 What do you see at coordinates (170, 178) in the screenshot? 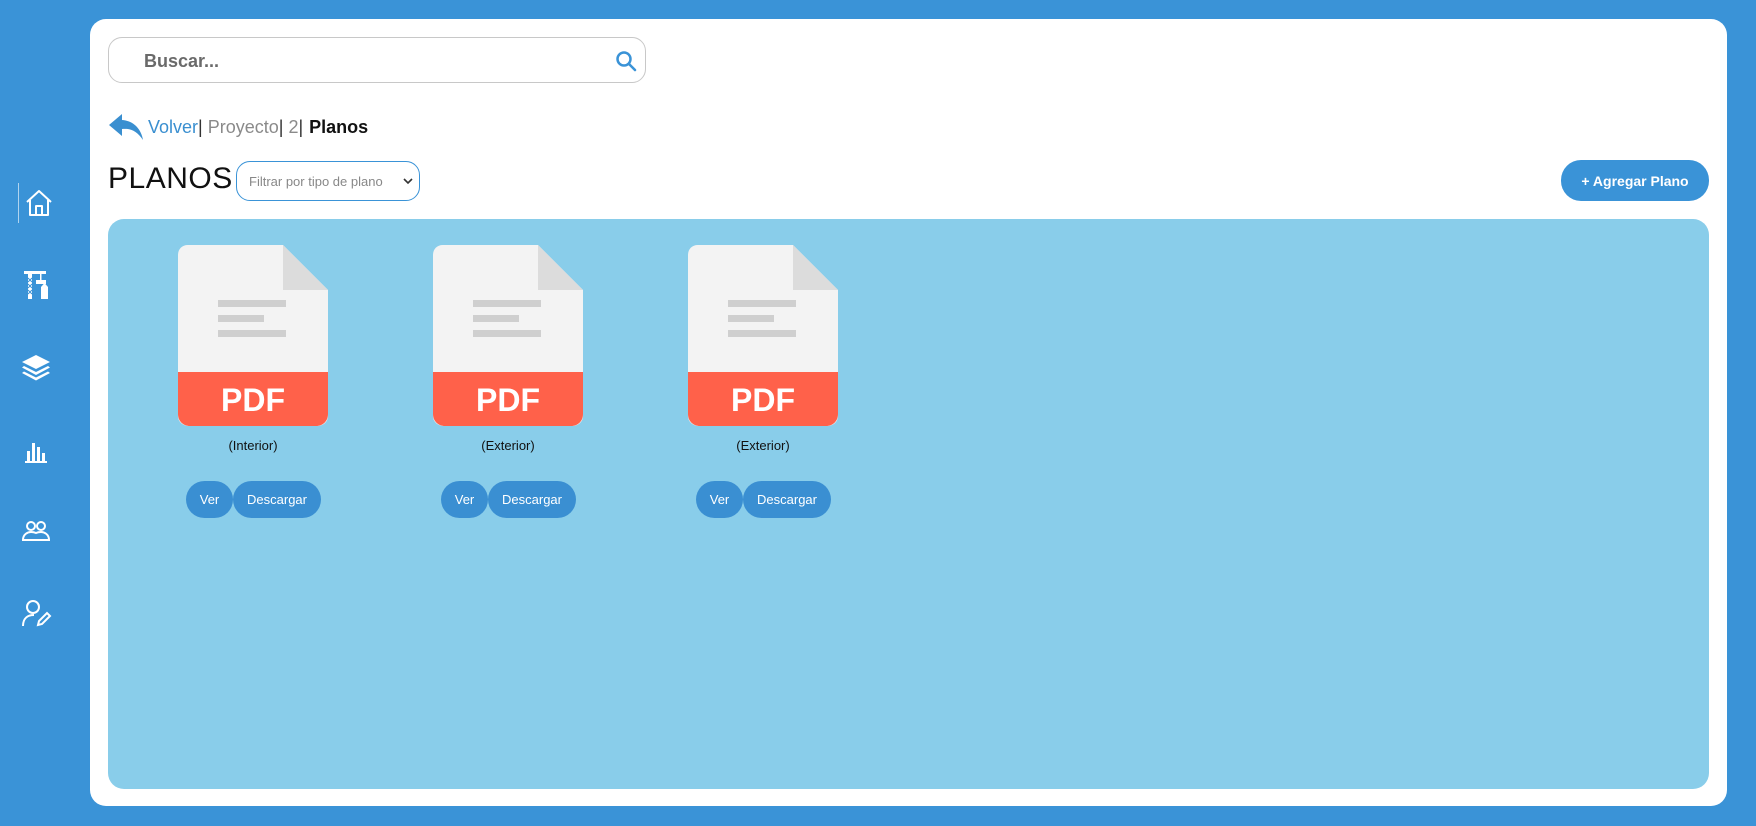
I see `page-title: PLANOS` at bounding box center [170, 178].